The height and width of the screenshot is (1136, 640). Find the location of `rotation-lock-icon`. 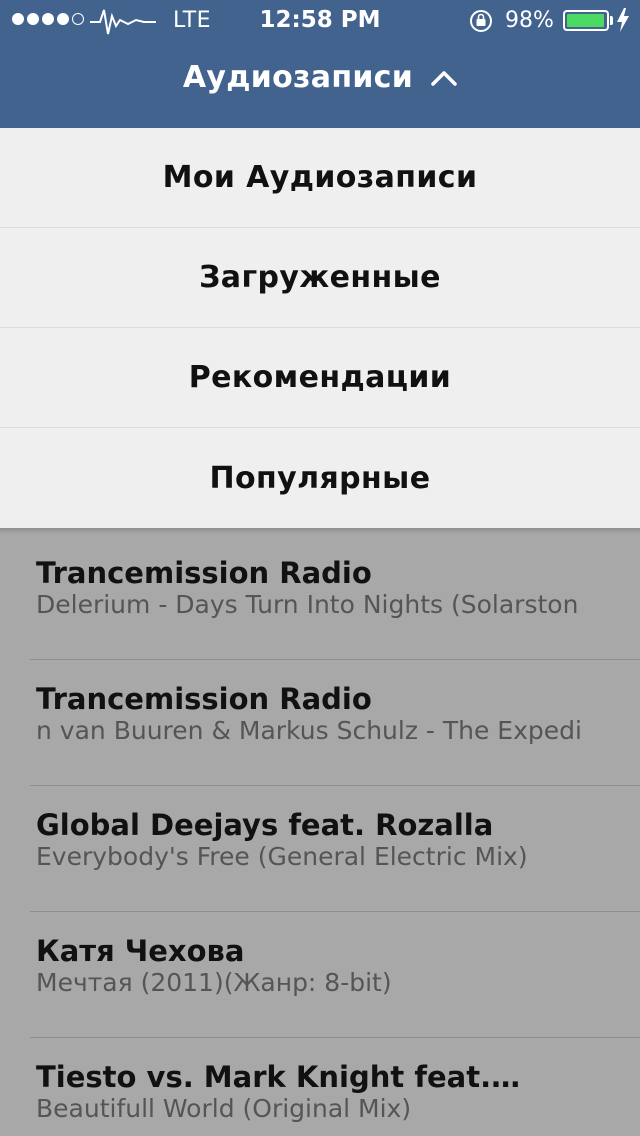

rotation-lock-icon is located at coordinates (481, 21).